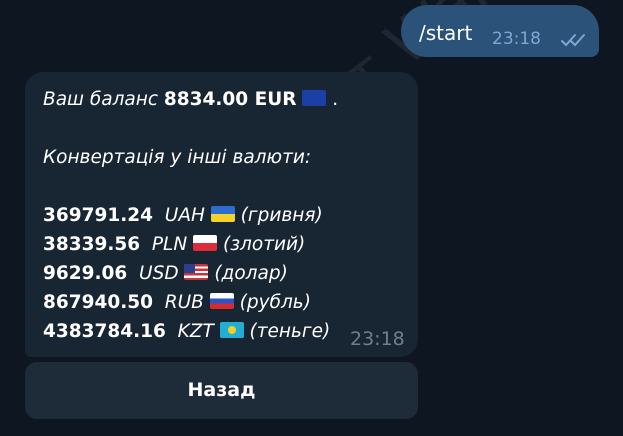 The width and height of the screenshot is (623, 436). What do you see at coordinates (92, 244) in the screenshot?
I see `currency-amount: 38339.56` at bounding box center [92, 244].